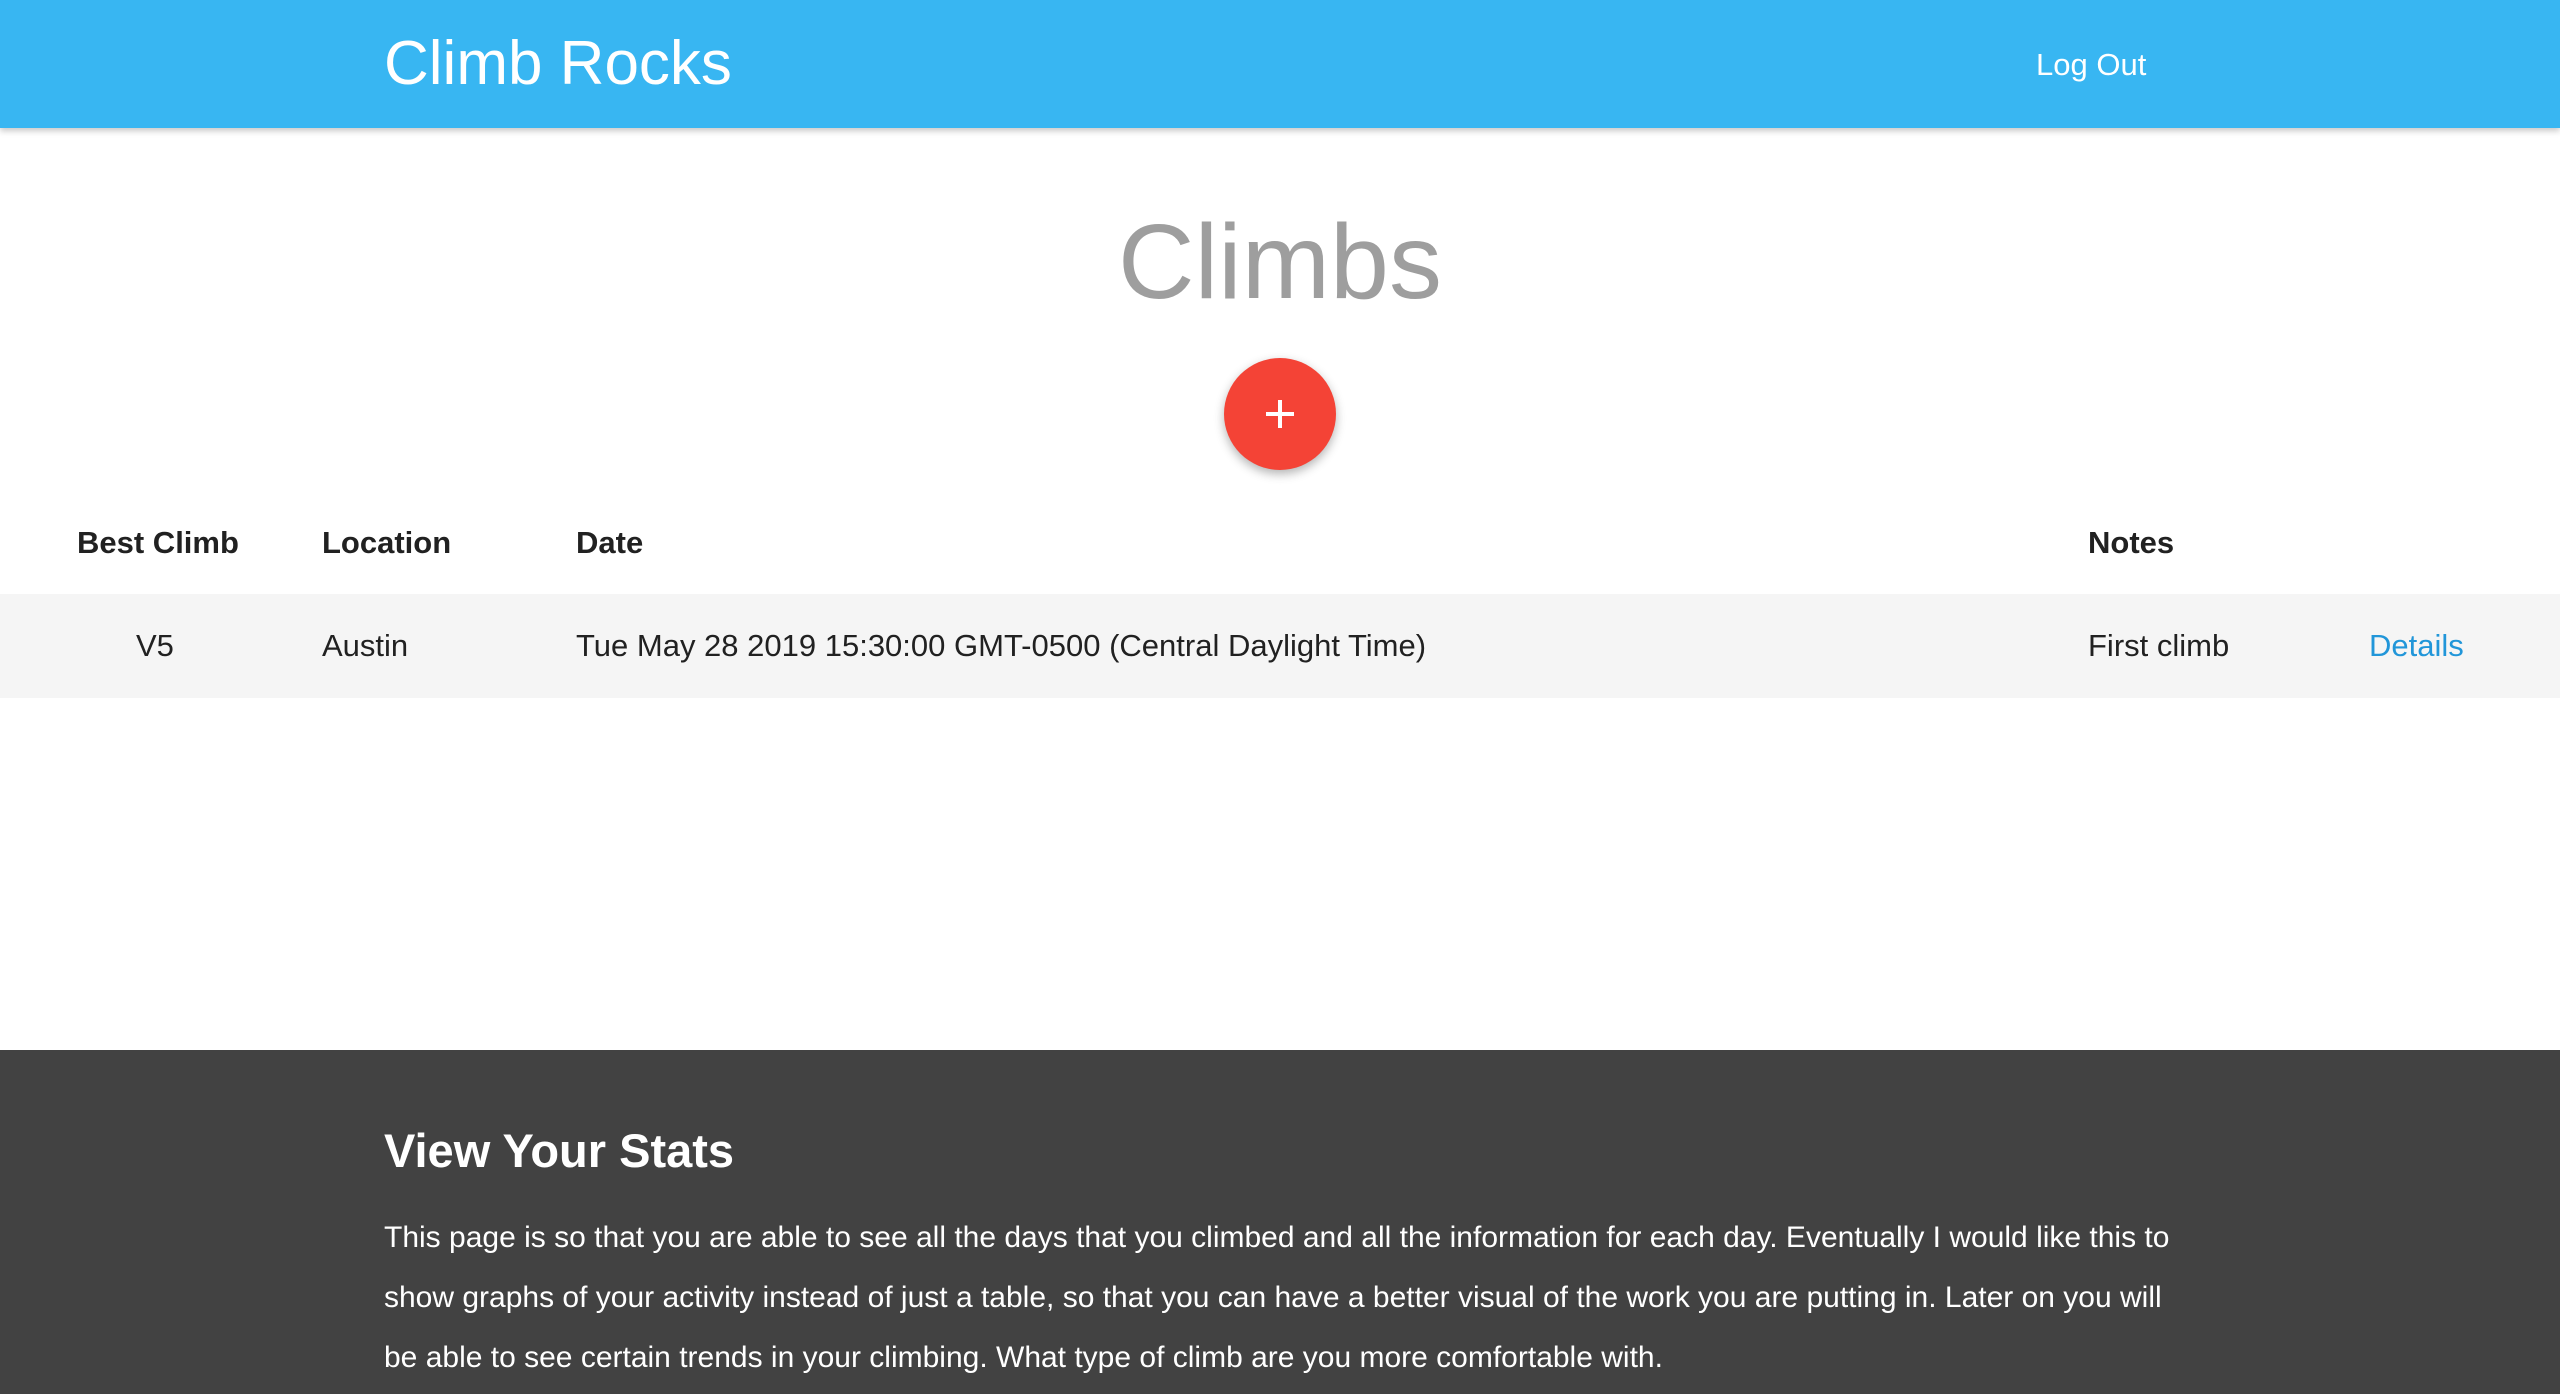 This screenshot has height=1394, width=2560. What do you see at coordinates (1280, 414) in the screenshot?
I see `add-climb-button` at bounding box center [1280, 414].